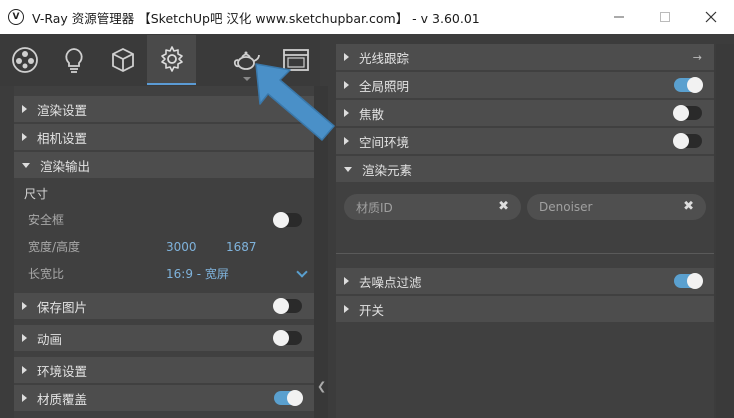  I want to click on width-height-label: 宽度/高度, so click(54, 247).